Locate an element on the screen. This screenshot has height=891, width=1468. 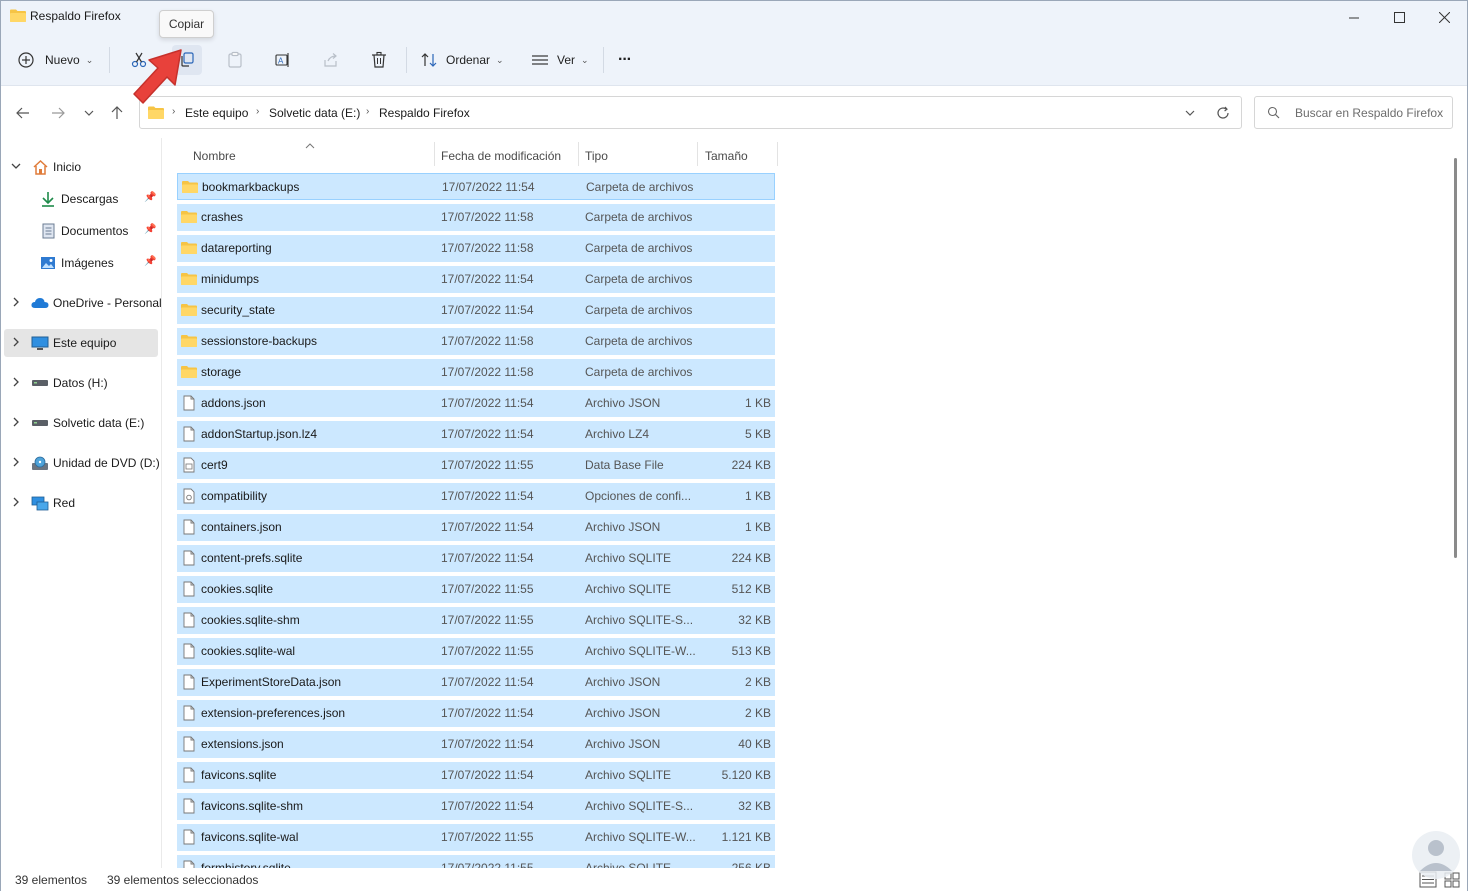
minimize-button is located at coordinates (1354, 17).